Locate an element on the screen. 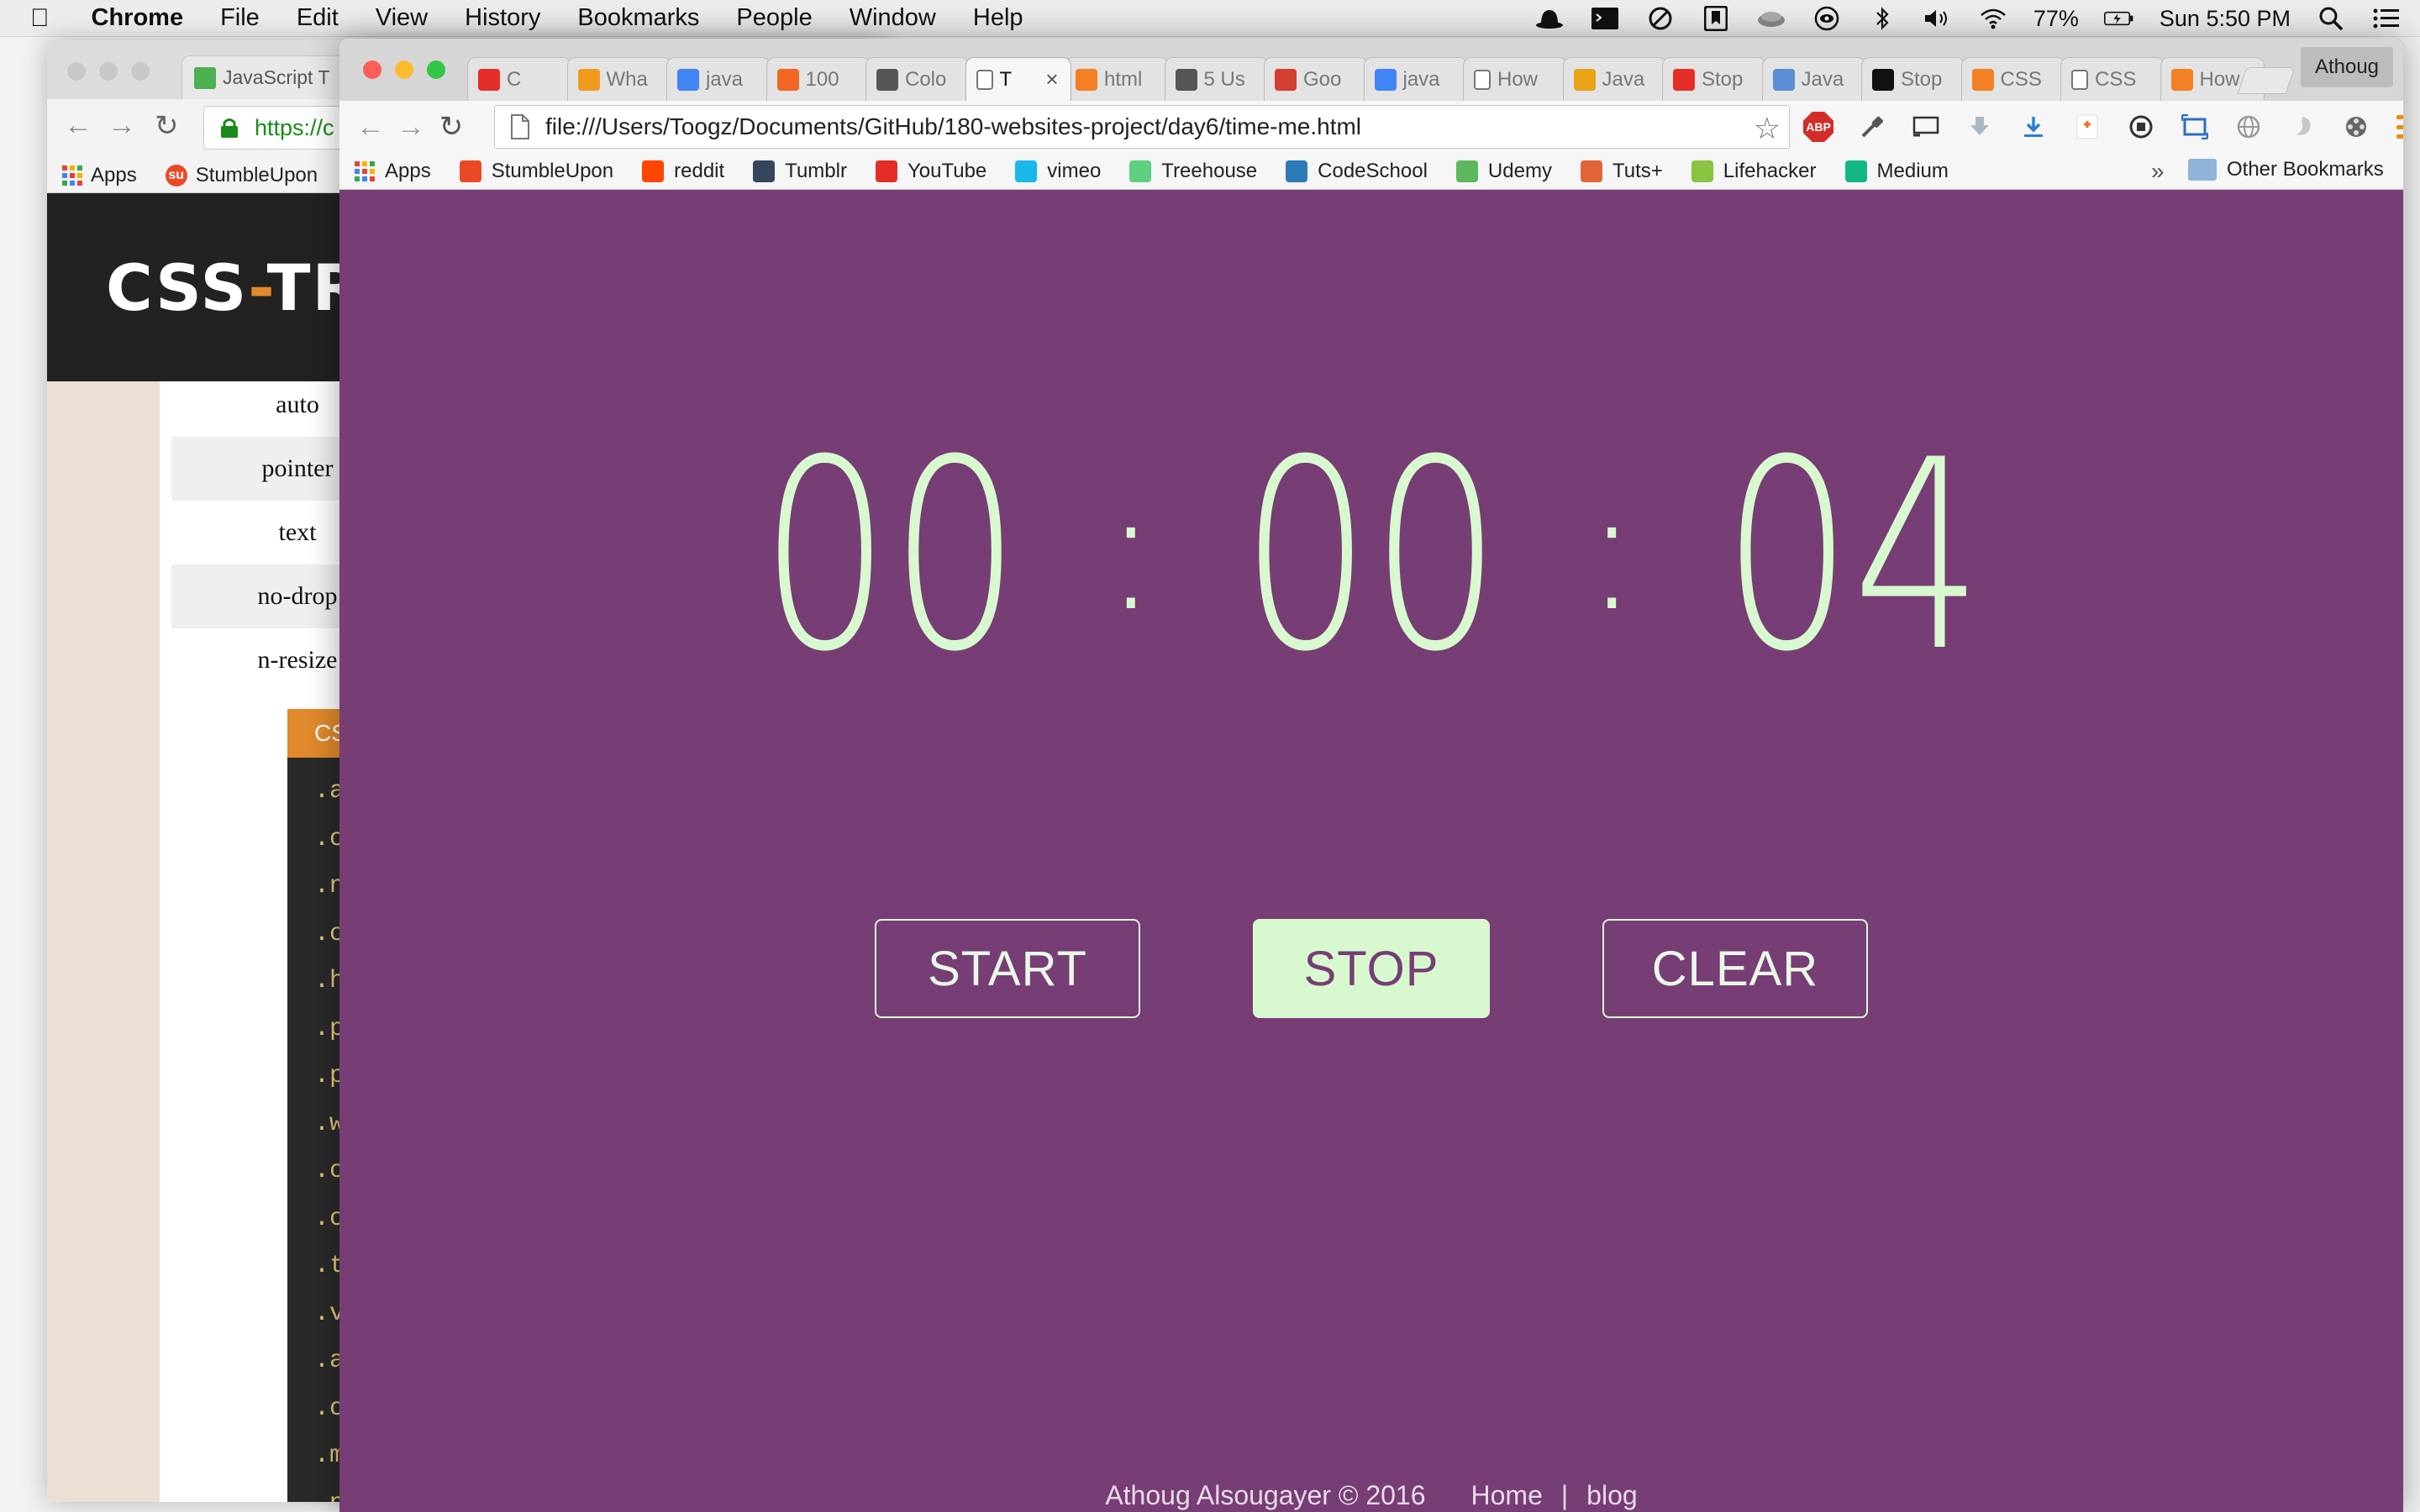 Image resolution: width=2420 pixels, height=1512 pixels. volume-icon is located at coordinates (1938, 18).